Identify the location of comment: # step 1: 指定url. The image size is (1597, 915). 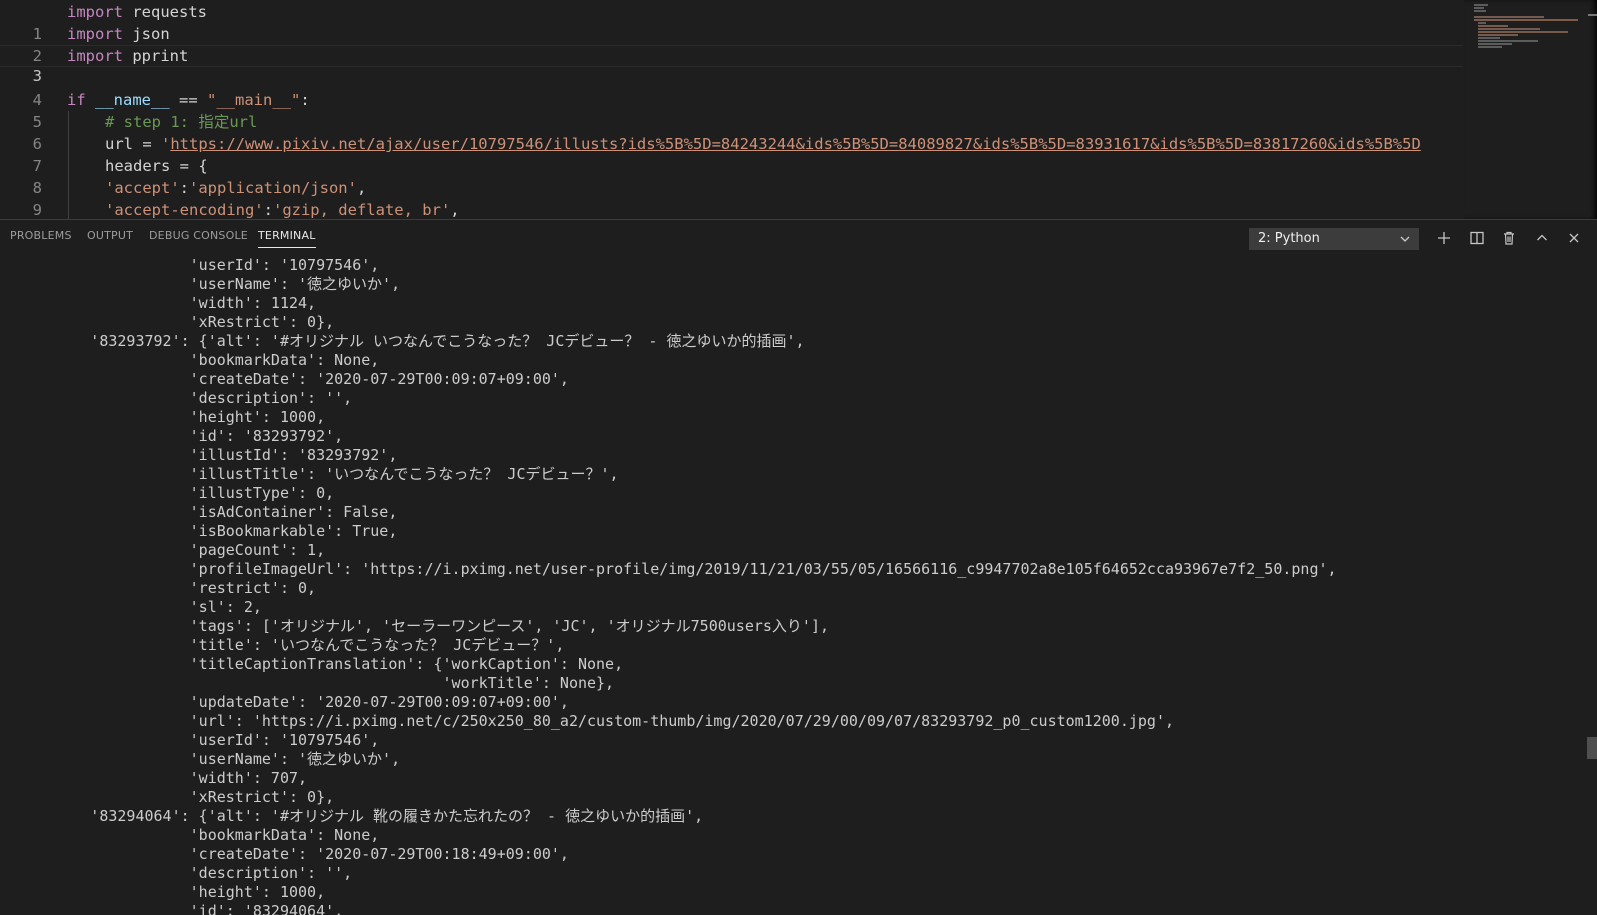
(181, 122).